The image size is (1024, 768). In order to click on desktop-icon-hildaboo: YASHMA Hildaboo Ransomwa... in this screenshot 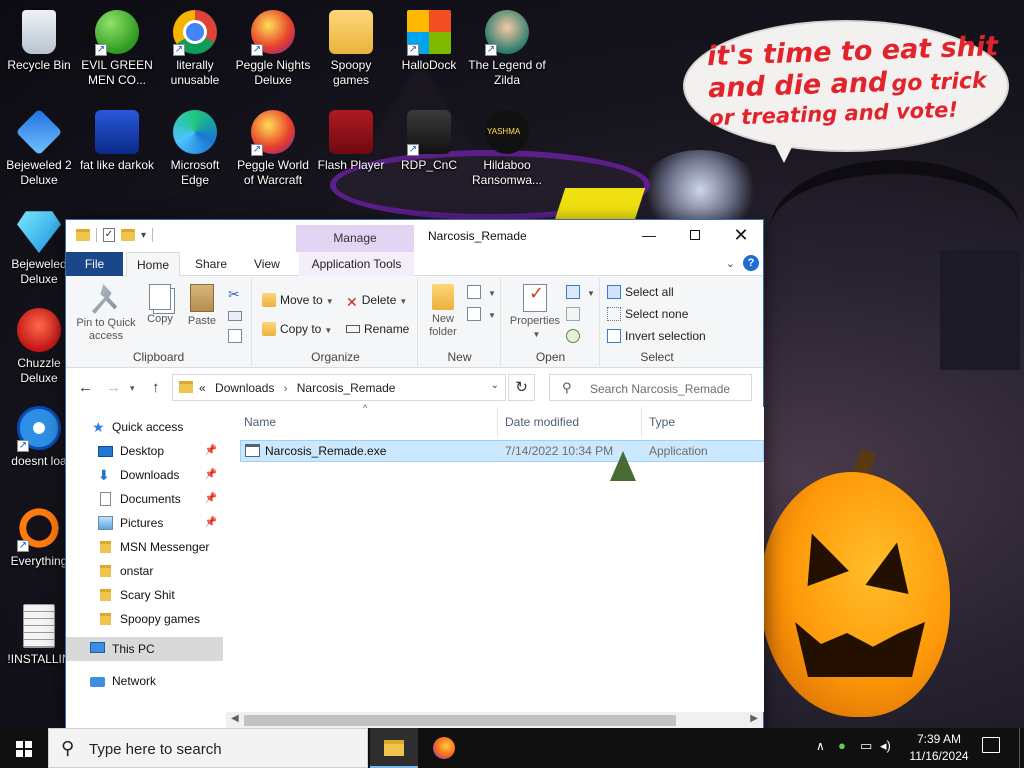, I will do `click(507, 146)`.